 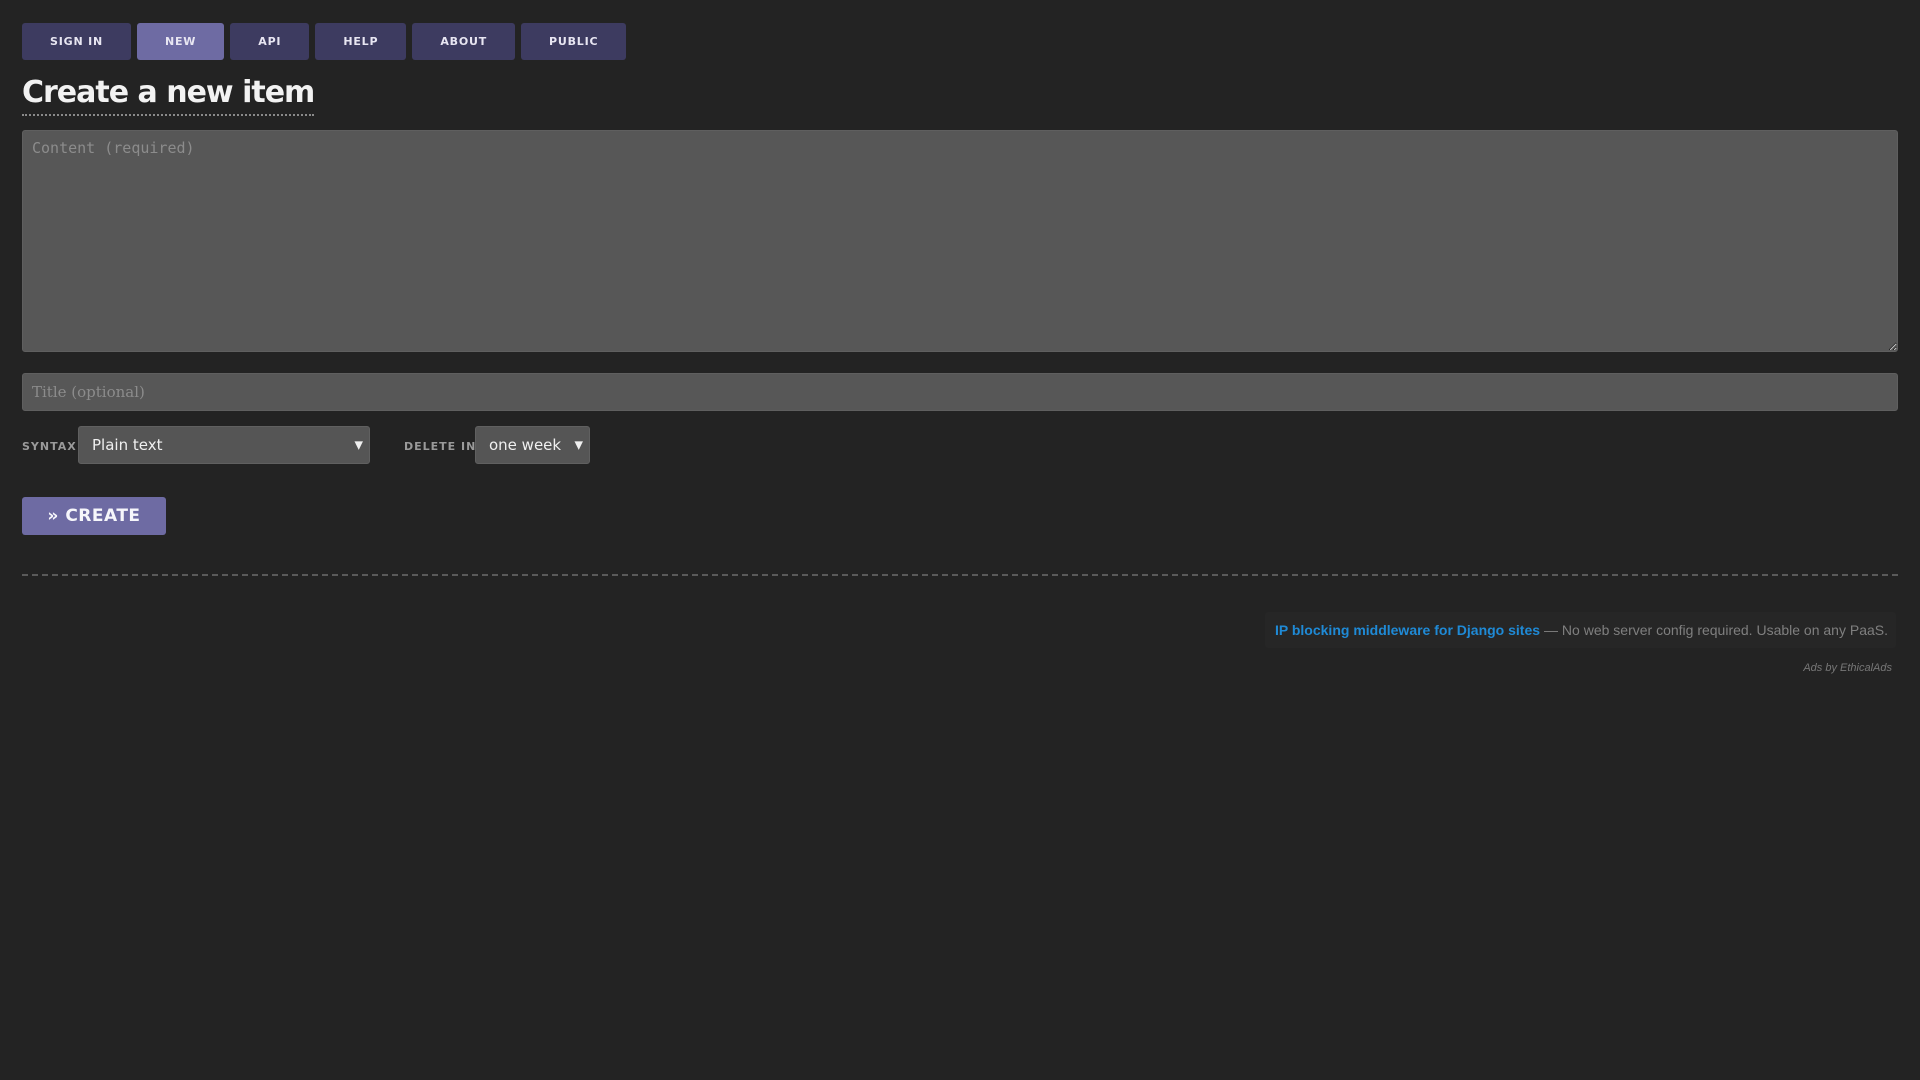 What do you see at coordinates (49, 446) in the screenshot?
I see `syntax-label: SYNTAX` at bounding box center [49, 446].